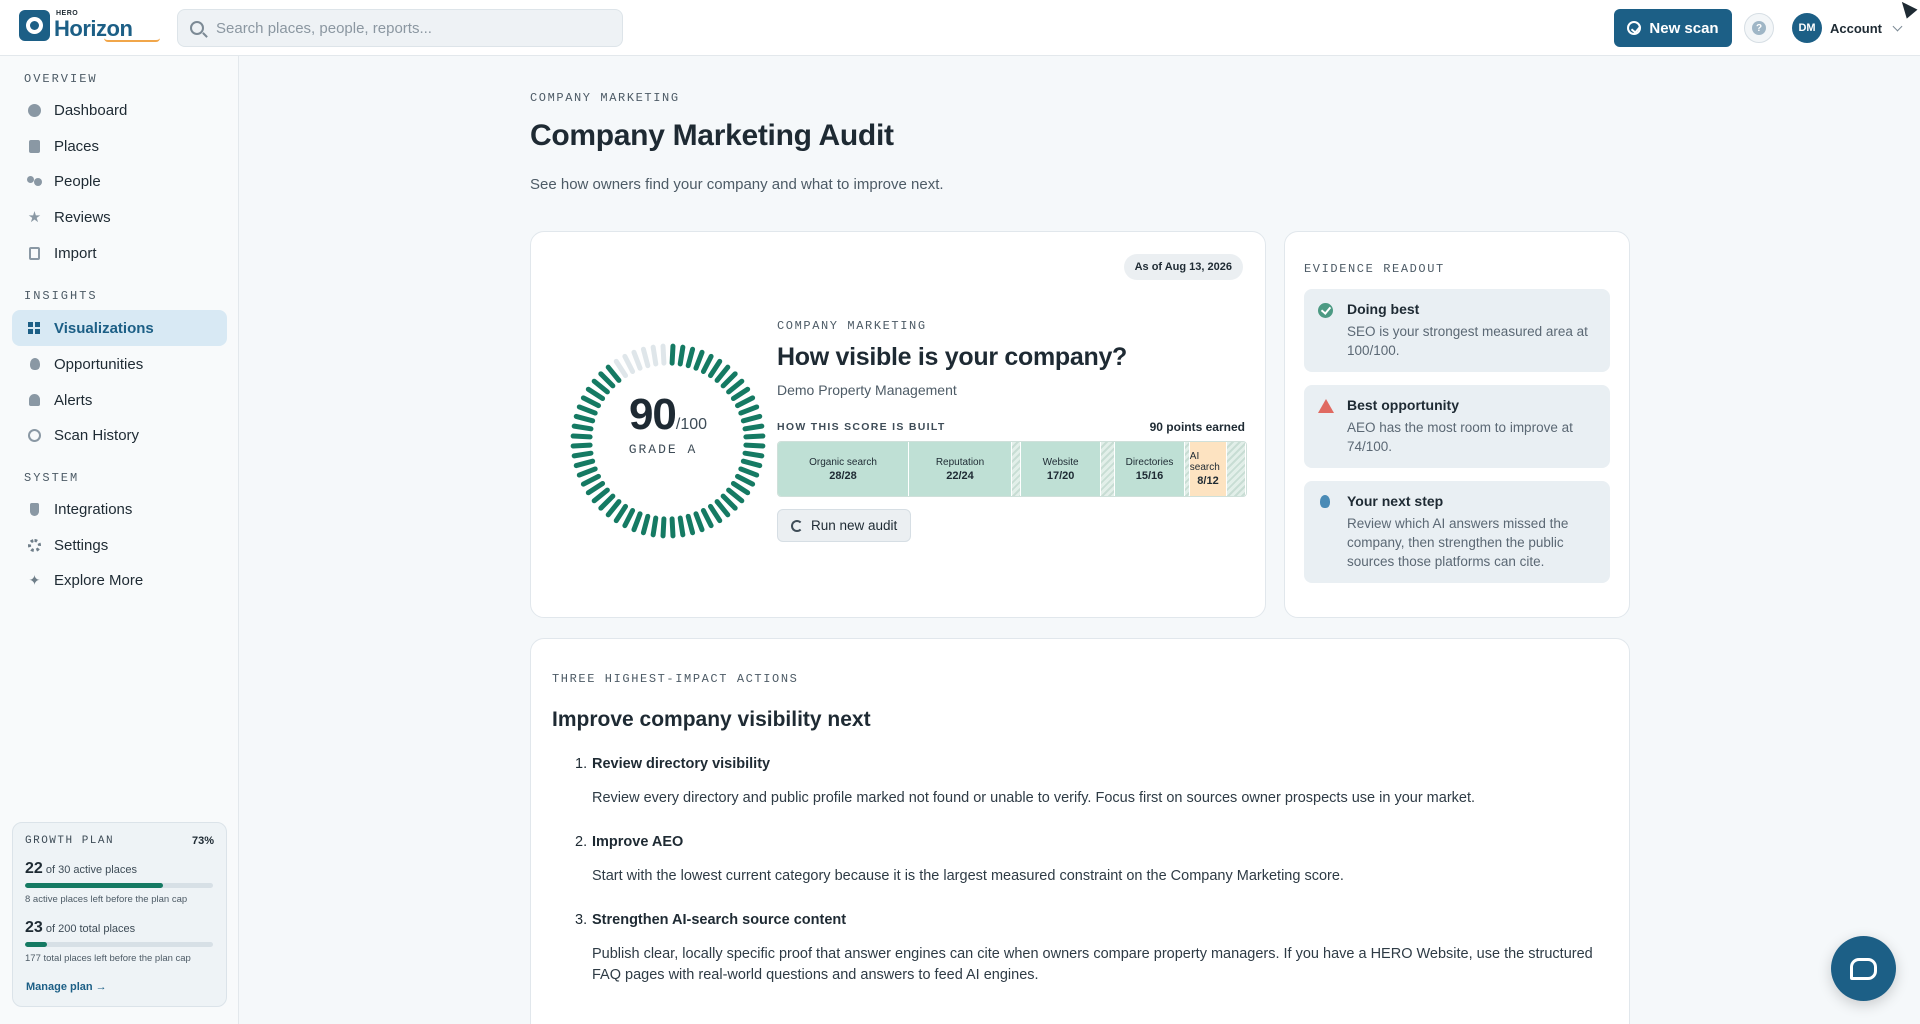 Image resolution: width=1920 pixels, height=1024 pixels. What do you see at coordinates (132, 40) in the screenshot?
I see `logo-swoosh-icon` at bounding box center [132, 40].